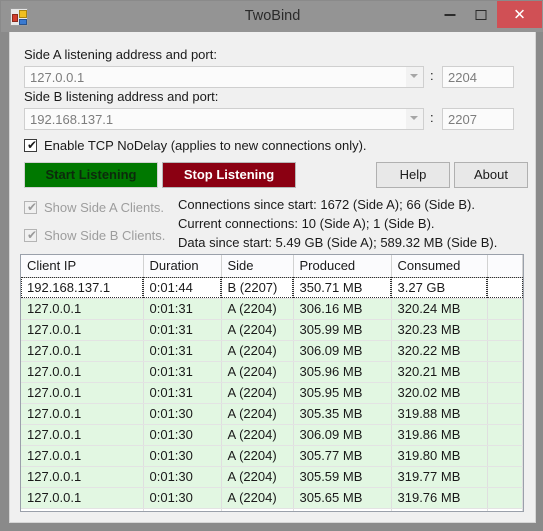 The width and height of the screenshot is (543, 531). Describe the element at coordinates (439, 288) in the screenshot. I see `cell-consumed: 3.27 GB` at that location.